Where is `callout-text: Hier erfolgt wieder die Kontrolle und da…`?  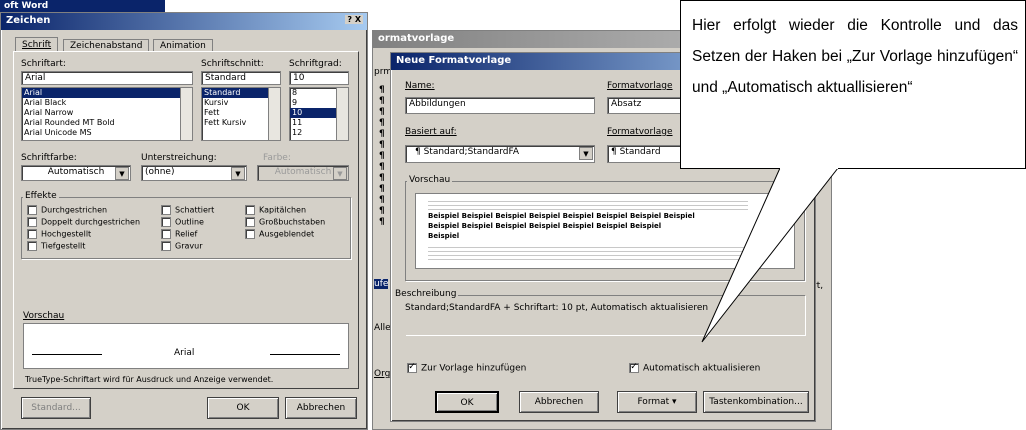 callout-text: Hier erfolgt wieder die Kontrolle und da… is located at coordinates (855, 56).